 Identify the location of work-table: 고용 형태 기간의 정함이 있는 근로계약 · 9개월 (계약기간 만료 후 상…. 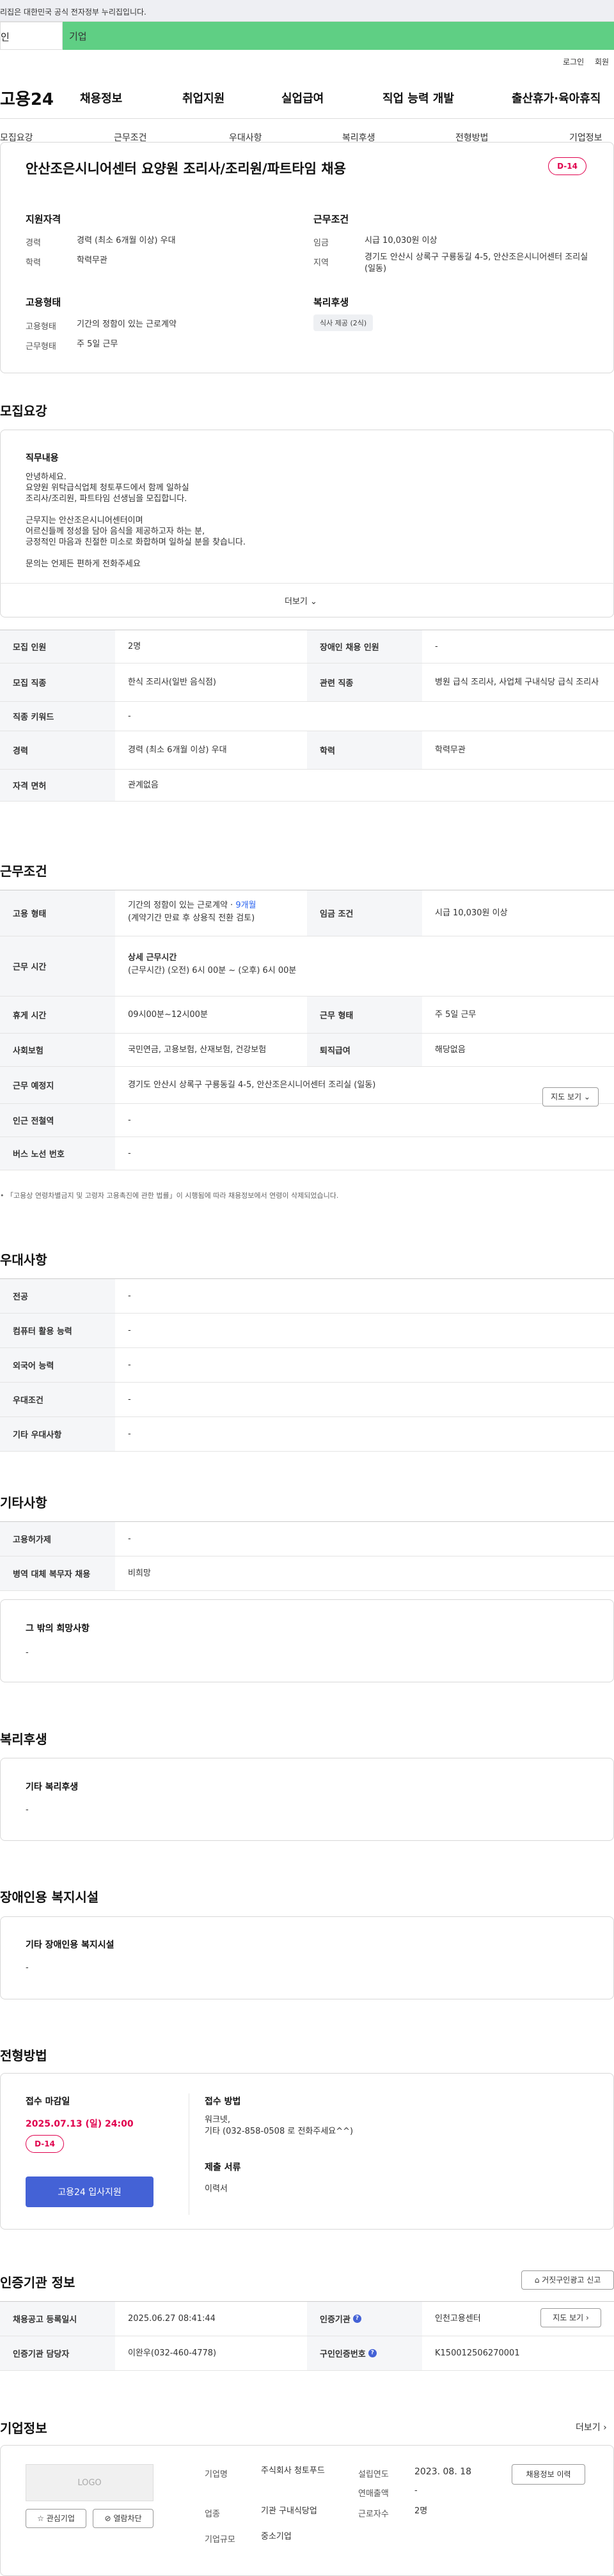
(307, 1030).